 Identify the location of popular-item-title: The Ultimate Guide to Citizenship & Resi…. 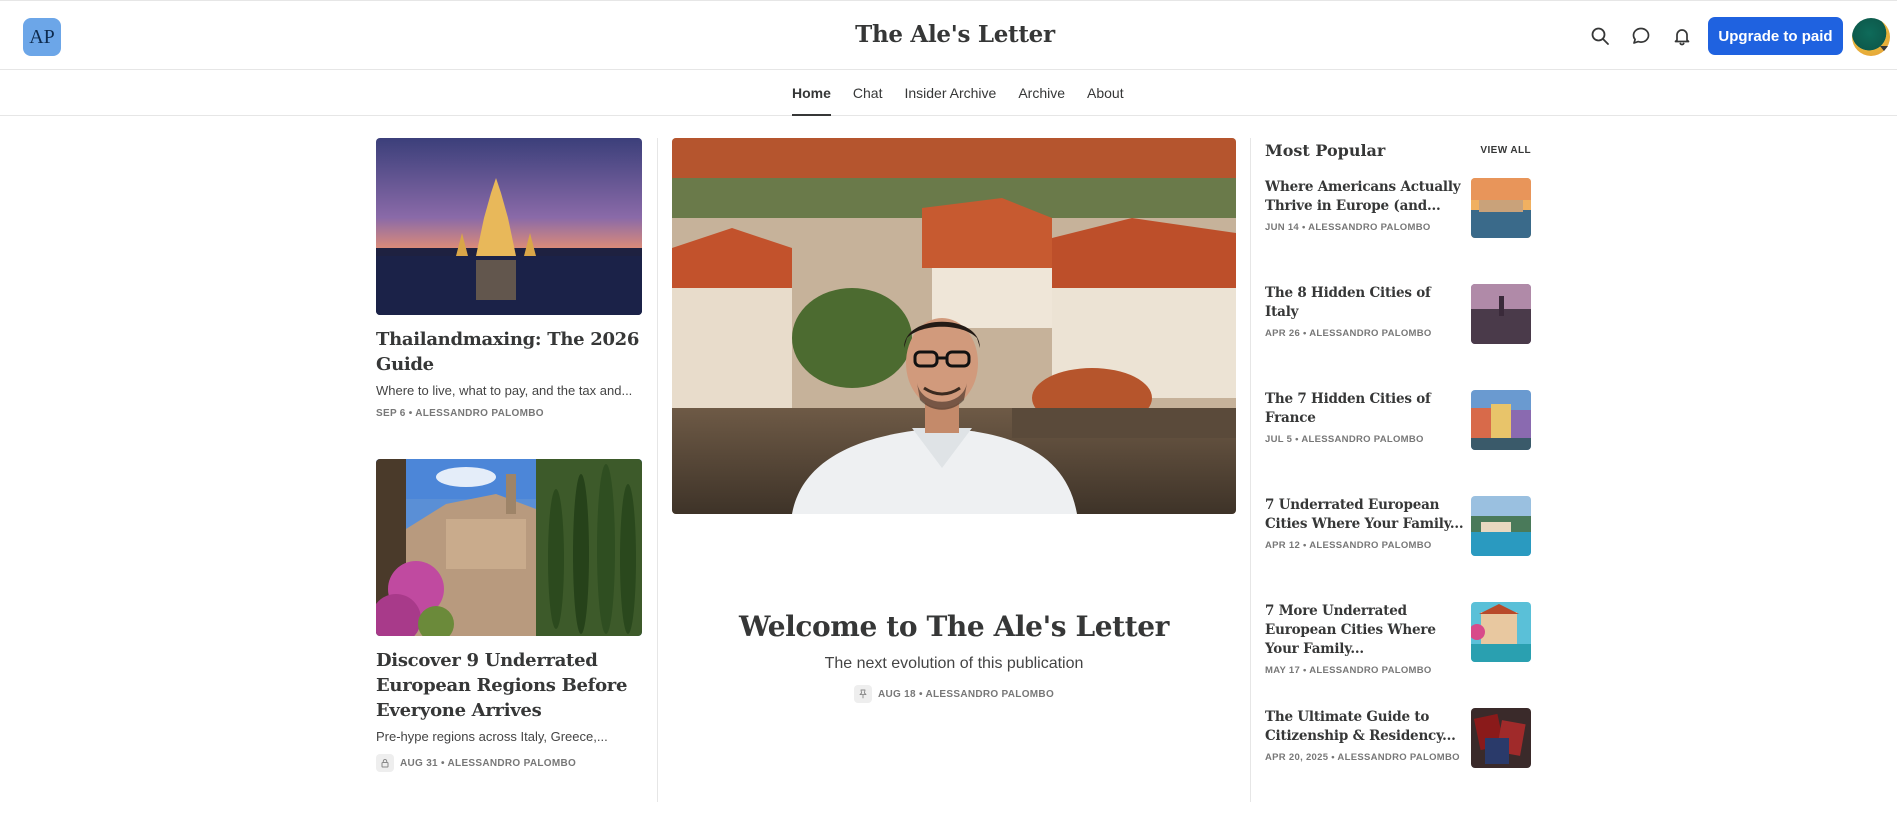
(1365, 727).